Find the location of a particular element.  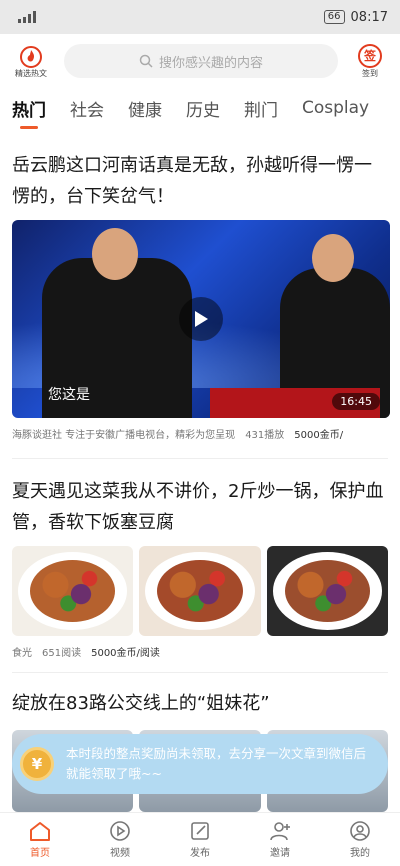

sign-in-button: 签 签到 is located at coordinates (370, 61).